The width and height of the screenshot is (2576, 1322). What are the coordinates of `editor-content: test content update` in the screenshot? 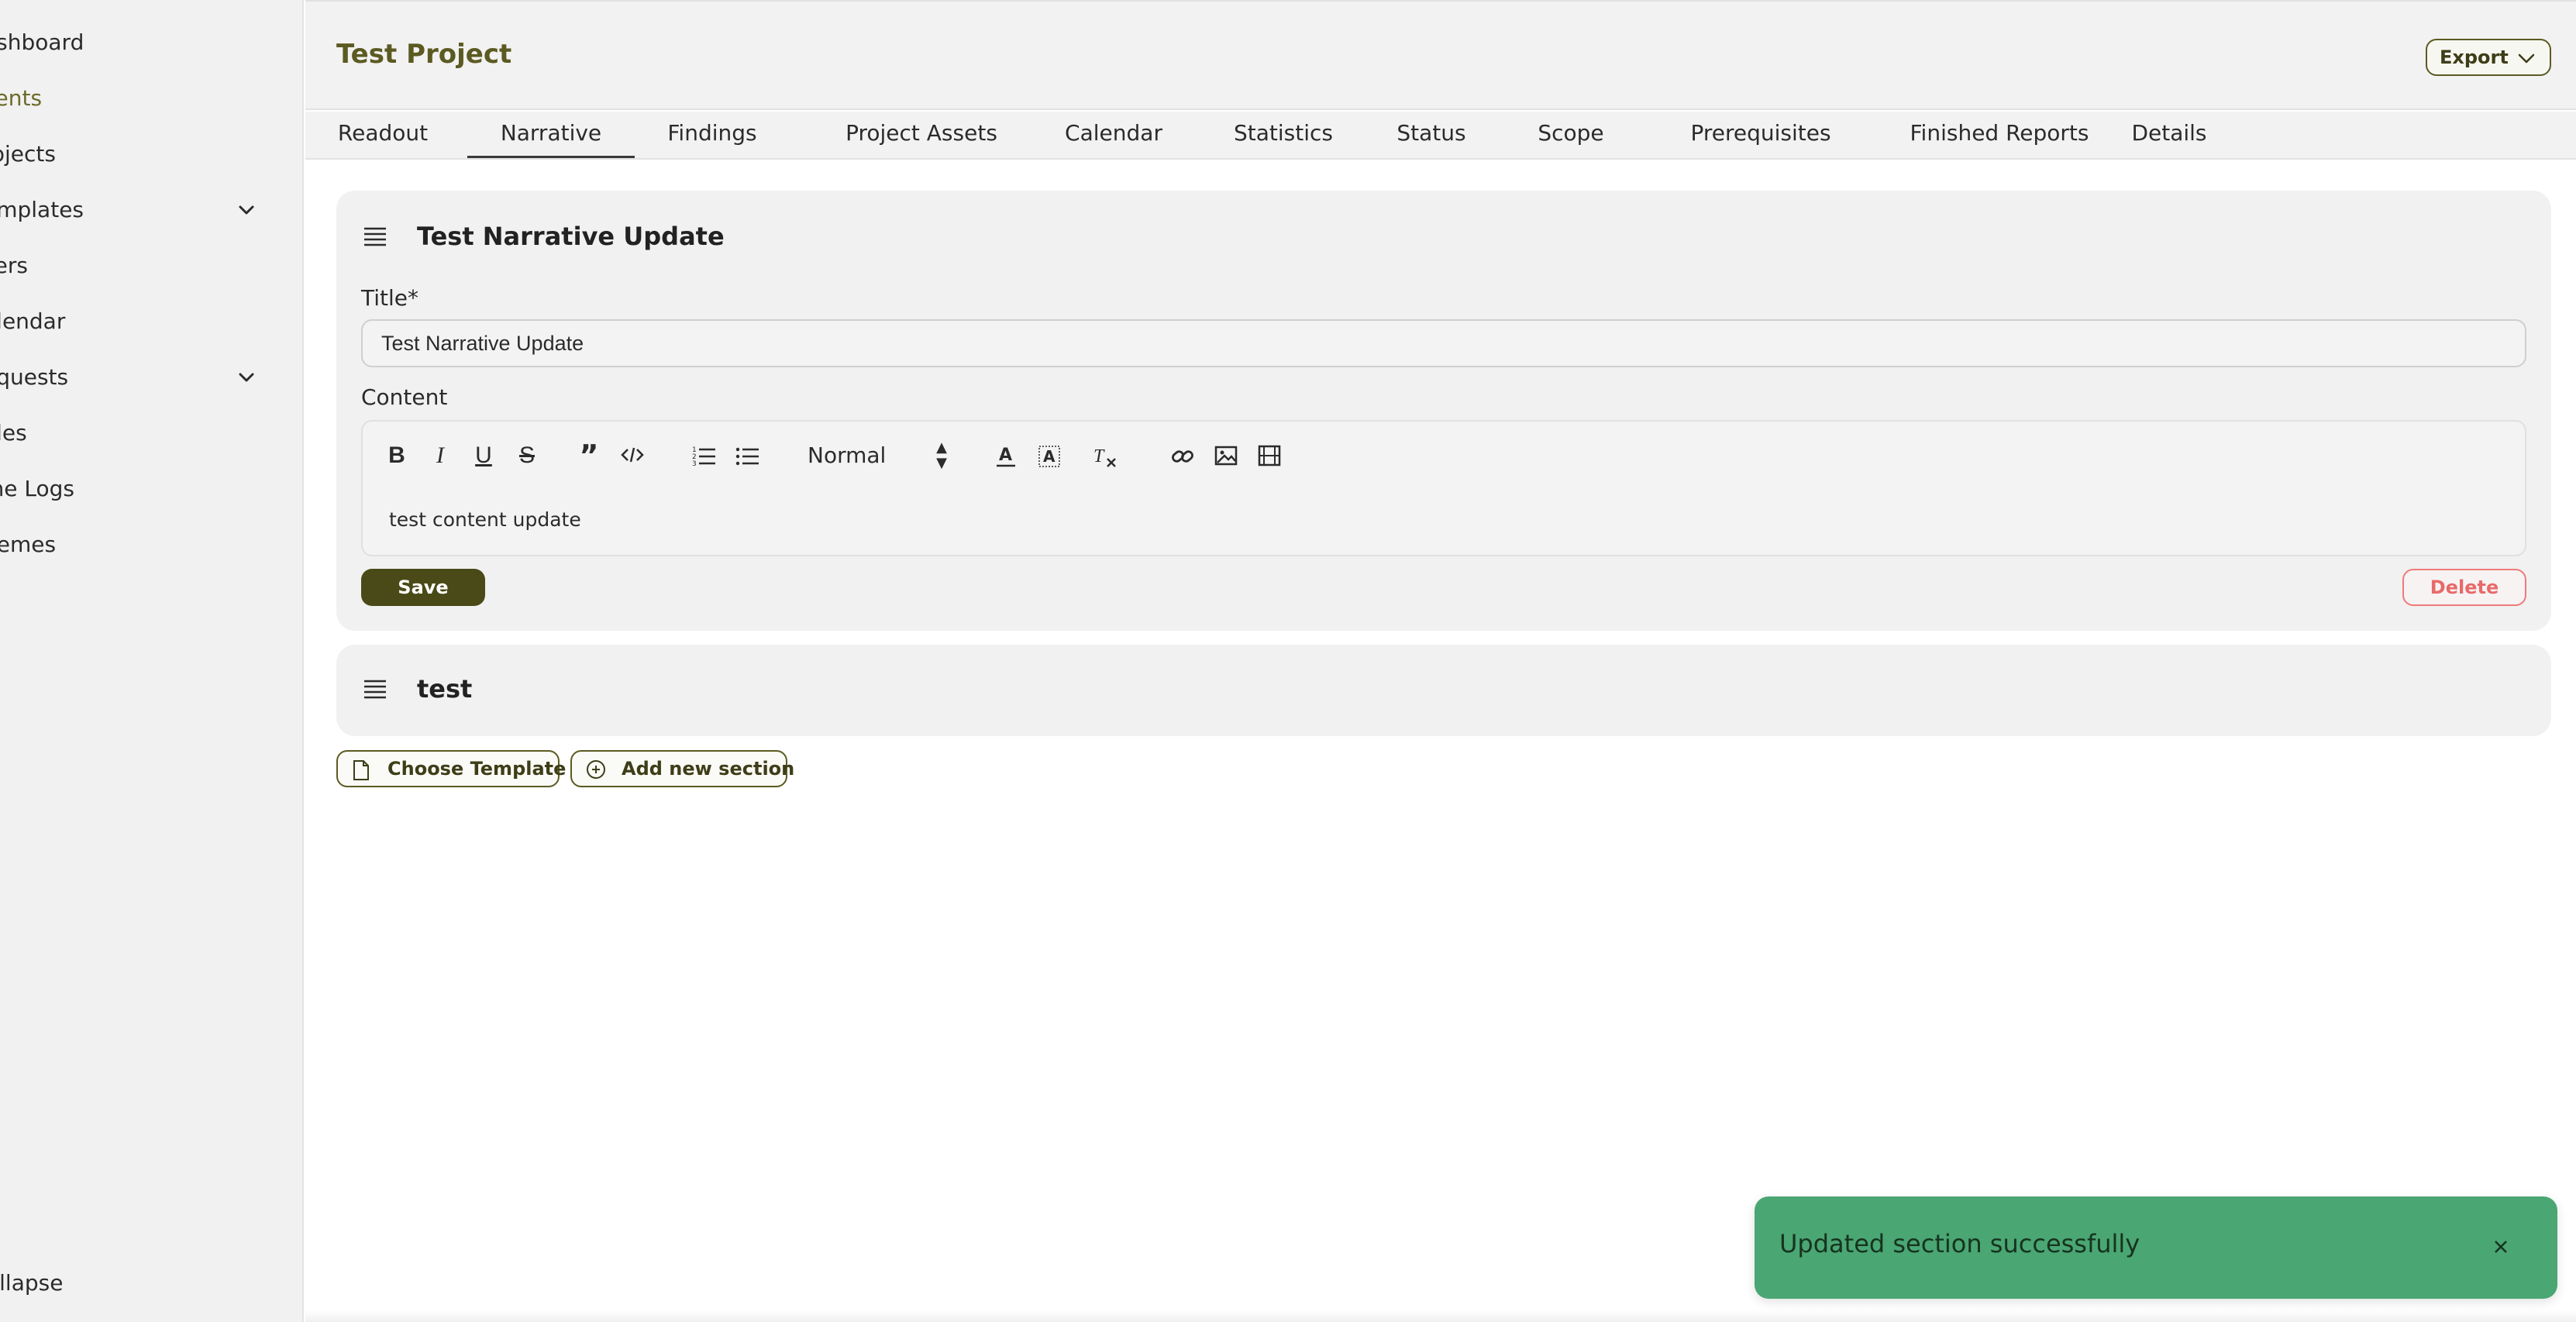 It's located at (485, 519).